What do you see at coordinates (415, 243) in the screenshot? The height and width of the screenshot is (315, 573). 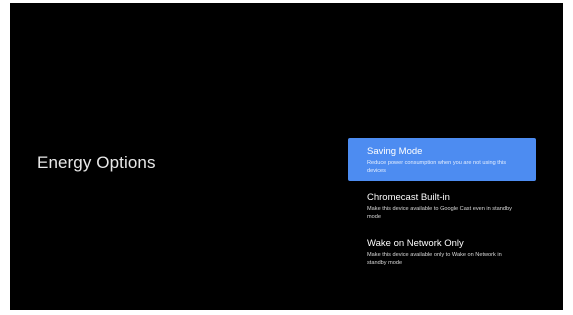 I see `option-title: Wake on Network Only` at bounding box center [415, 243].